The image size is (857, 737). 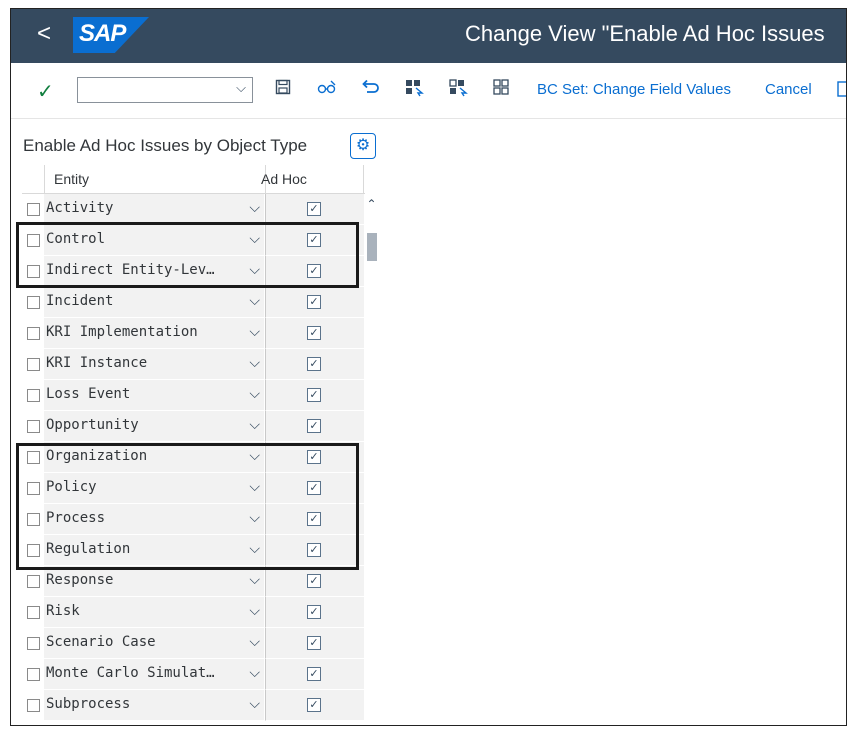 What do you see at coordinates (788, 89) in the screenshot?
I see `cancel-button: Cancel` at bounding box center [788, 89].